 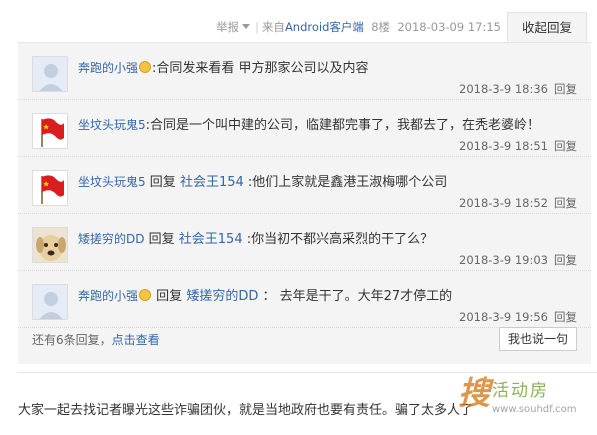 I want to click on watermark-url: www.souhdf.com, so click(x=534, y=409).